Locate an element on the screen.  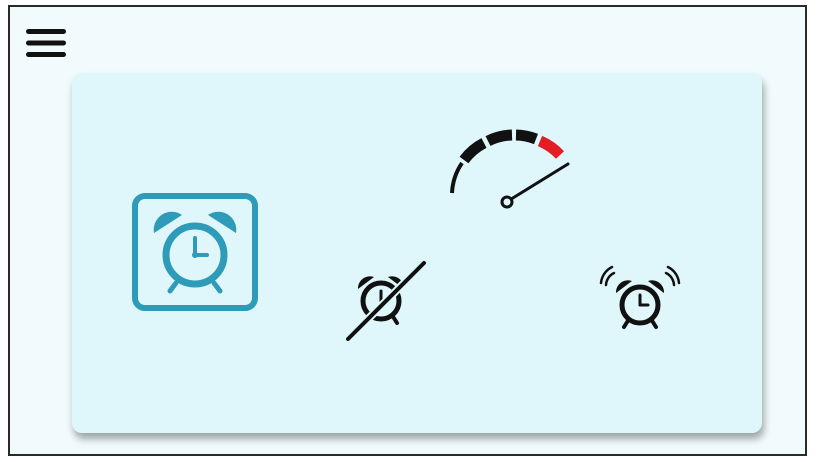
alarm-clock-icon is located at coordinates (195, 252).